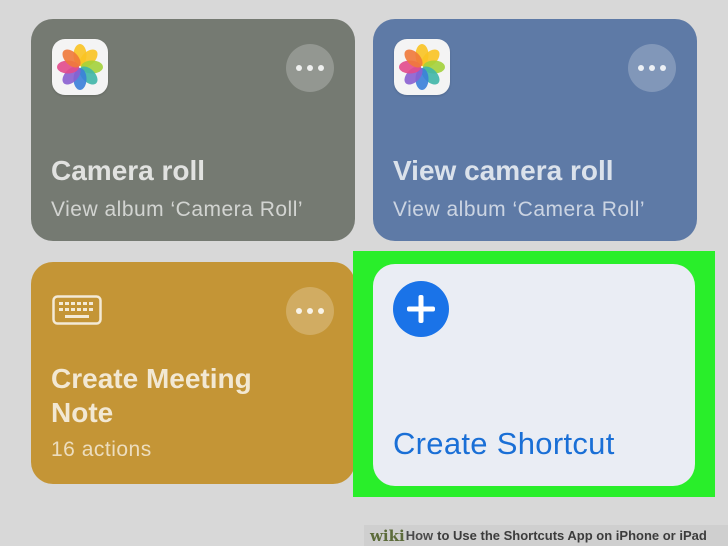 This screenshot has width=728, height=546. What do you see at coordinates (503, 170) in the screenshot?
I see `shortcut-title: View camera roll` at bounding box center [503, 170].